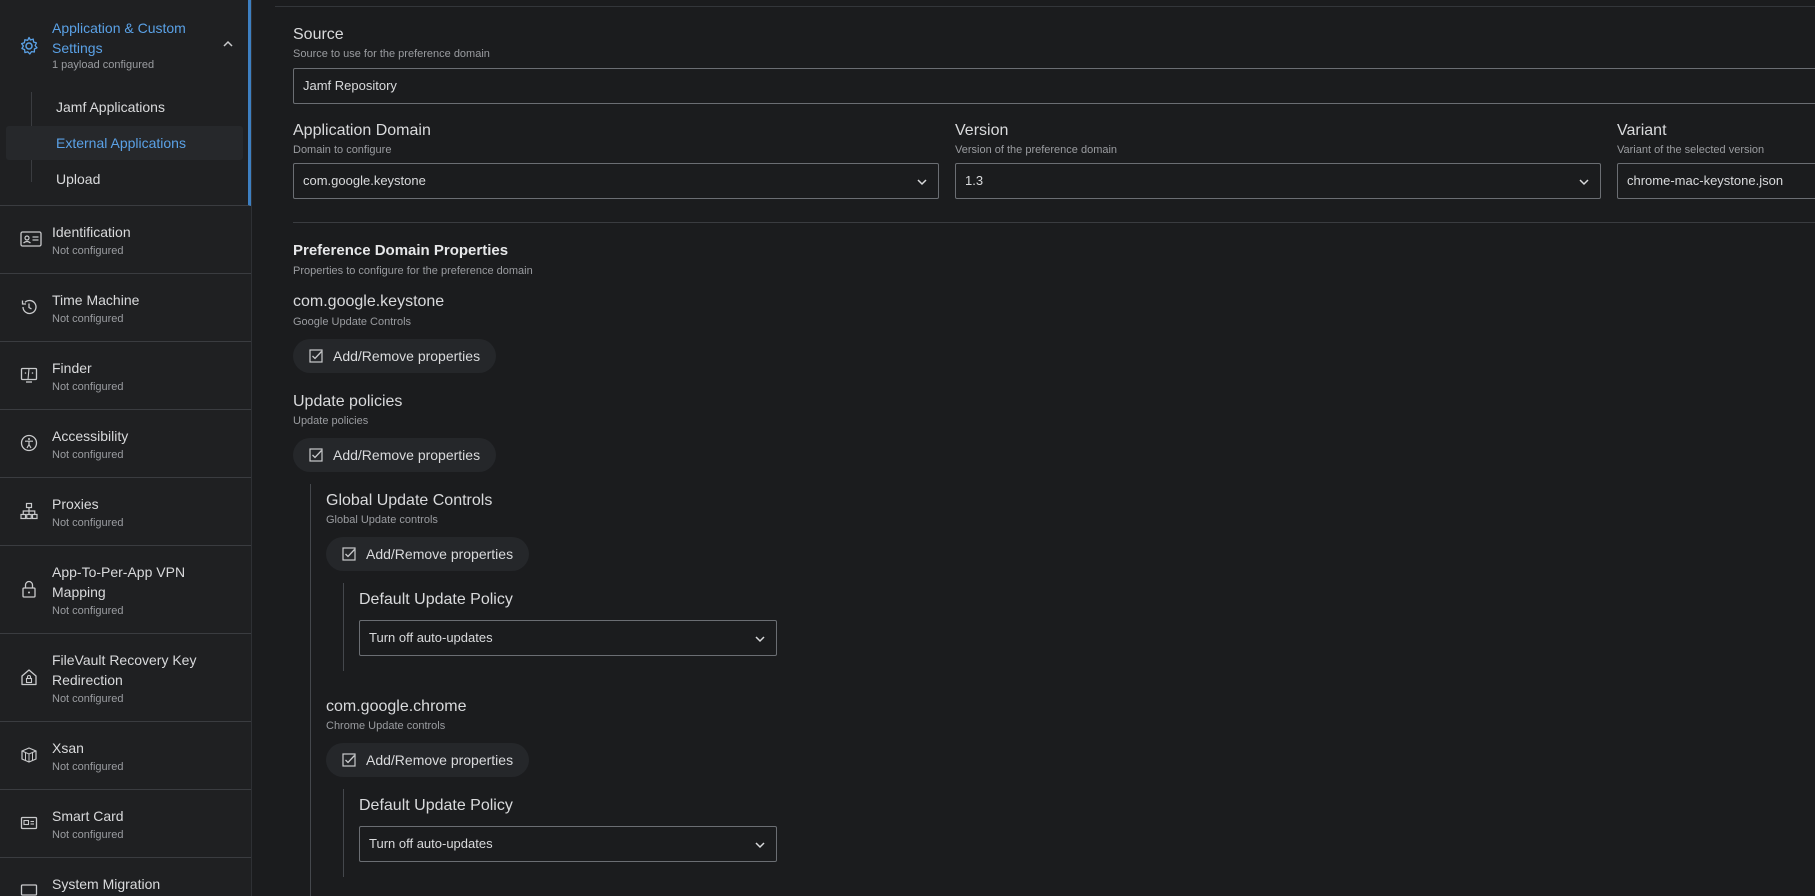  I want to click on version-help: Version of the preference domain, so click(1036, 150).